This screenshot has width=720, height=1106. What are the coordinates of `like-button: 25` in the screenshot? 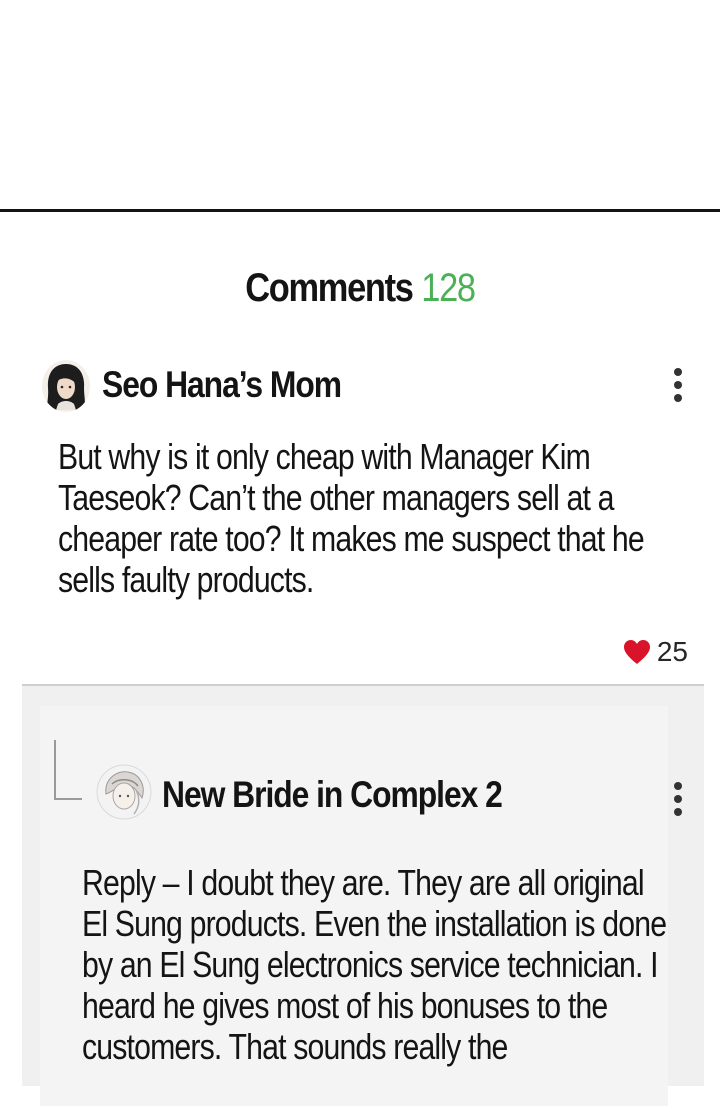 It's located at (655, 652).